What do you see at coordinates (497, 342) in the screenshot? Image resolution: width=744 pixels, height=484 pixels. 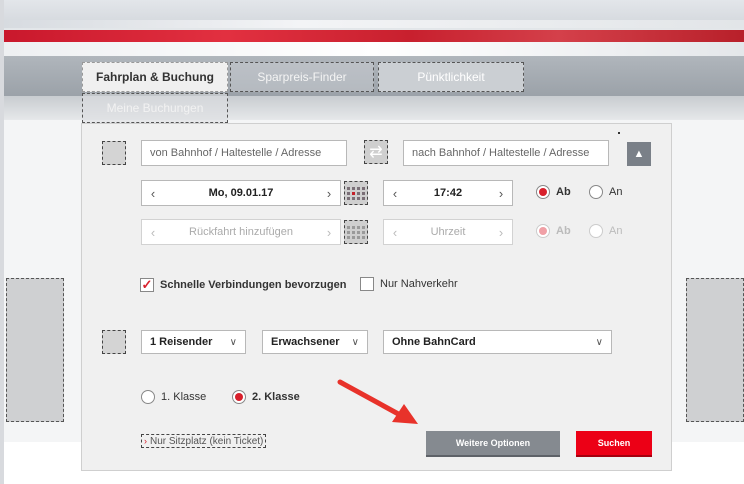 I see `bahncard-select: Ohne BahnCard ∨` at bounding box center [497, 342].